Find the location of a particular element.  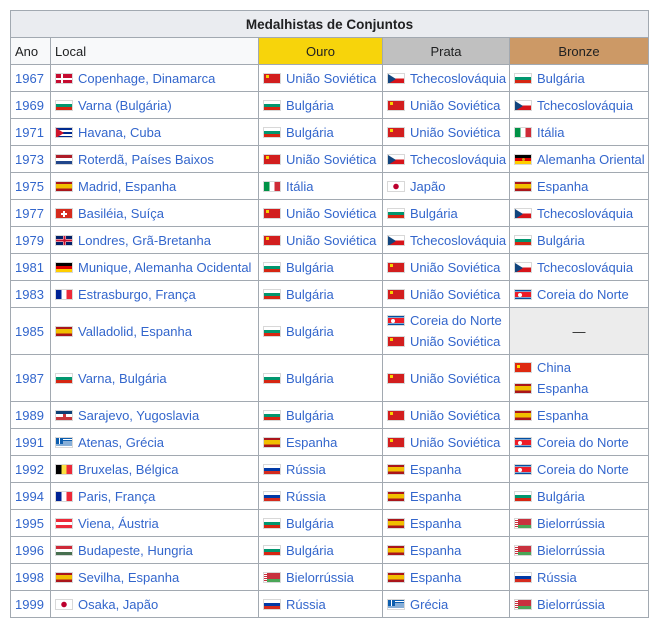

year-link: 1975 is located at coordinates (30, 186).